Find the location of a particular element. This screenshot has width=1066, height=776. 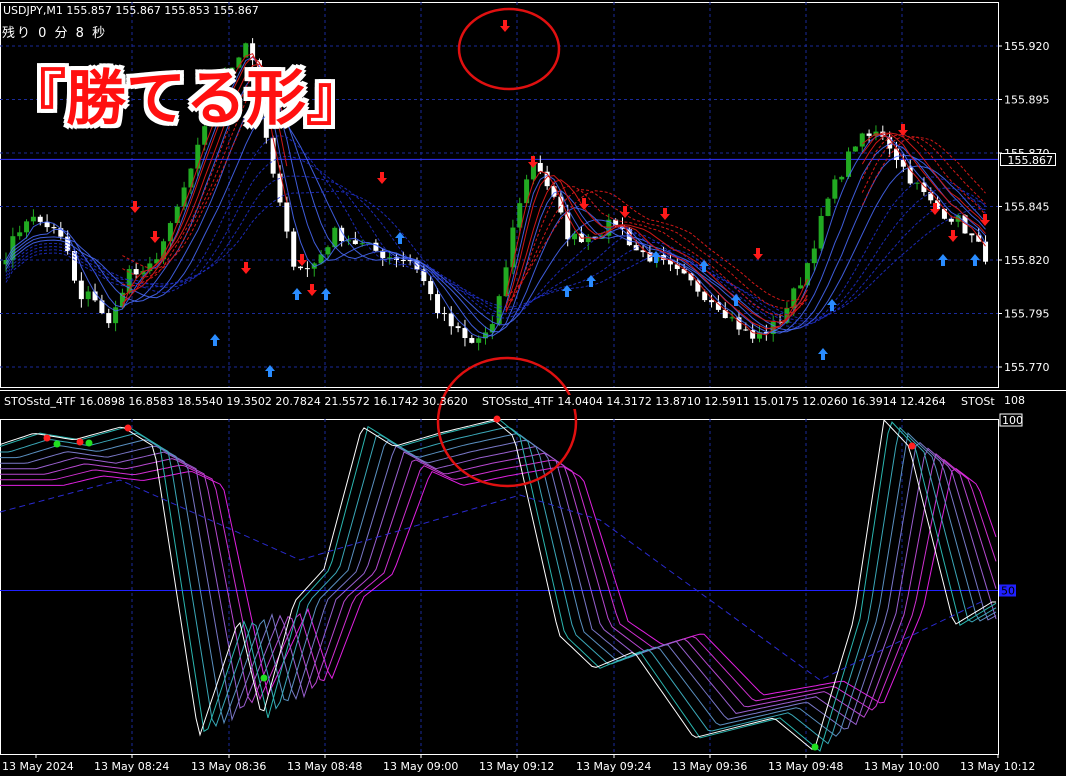

y-tick-label: 155.795 is located at coordinates (1027, 314).